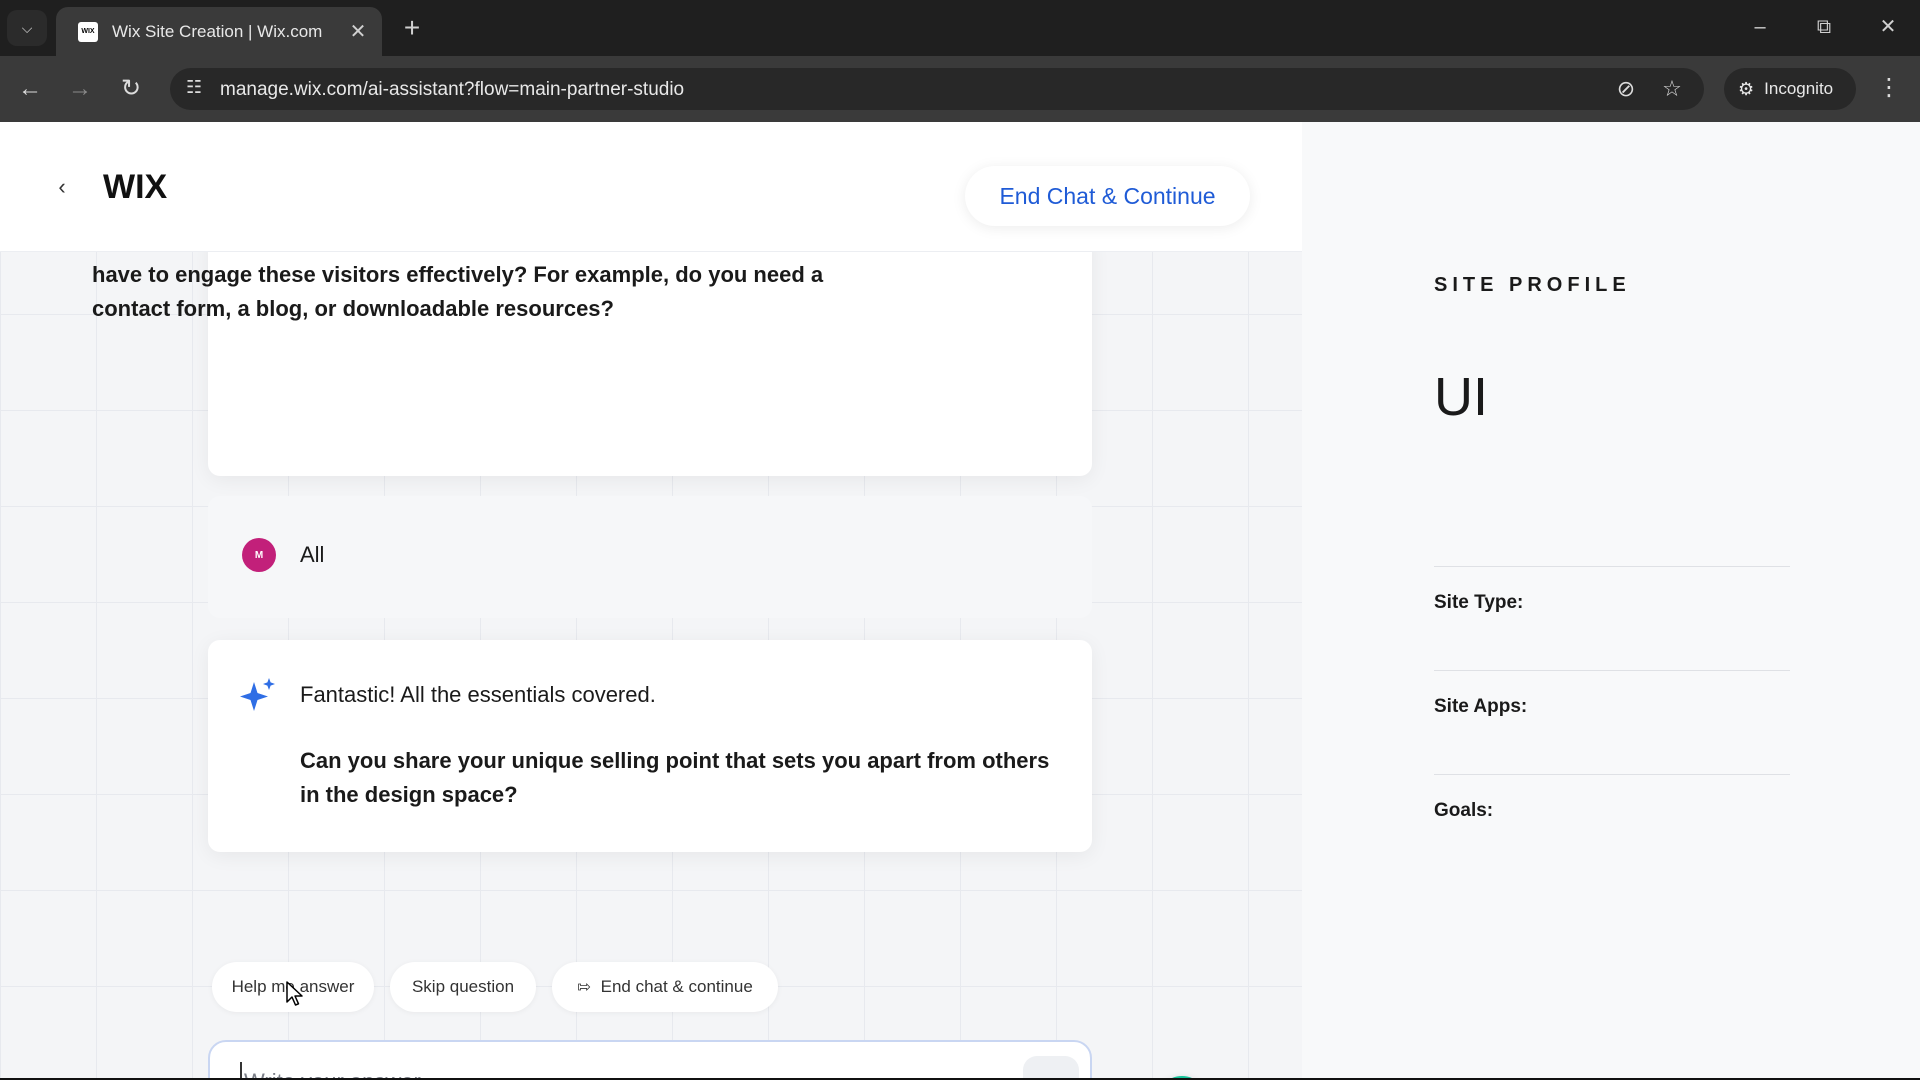  I want to click on incognito-indicator: ⚙ Incognito, so click(1790, 89).